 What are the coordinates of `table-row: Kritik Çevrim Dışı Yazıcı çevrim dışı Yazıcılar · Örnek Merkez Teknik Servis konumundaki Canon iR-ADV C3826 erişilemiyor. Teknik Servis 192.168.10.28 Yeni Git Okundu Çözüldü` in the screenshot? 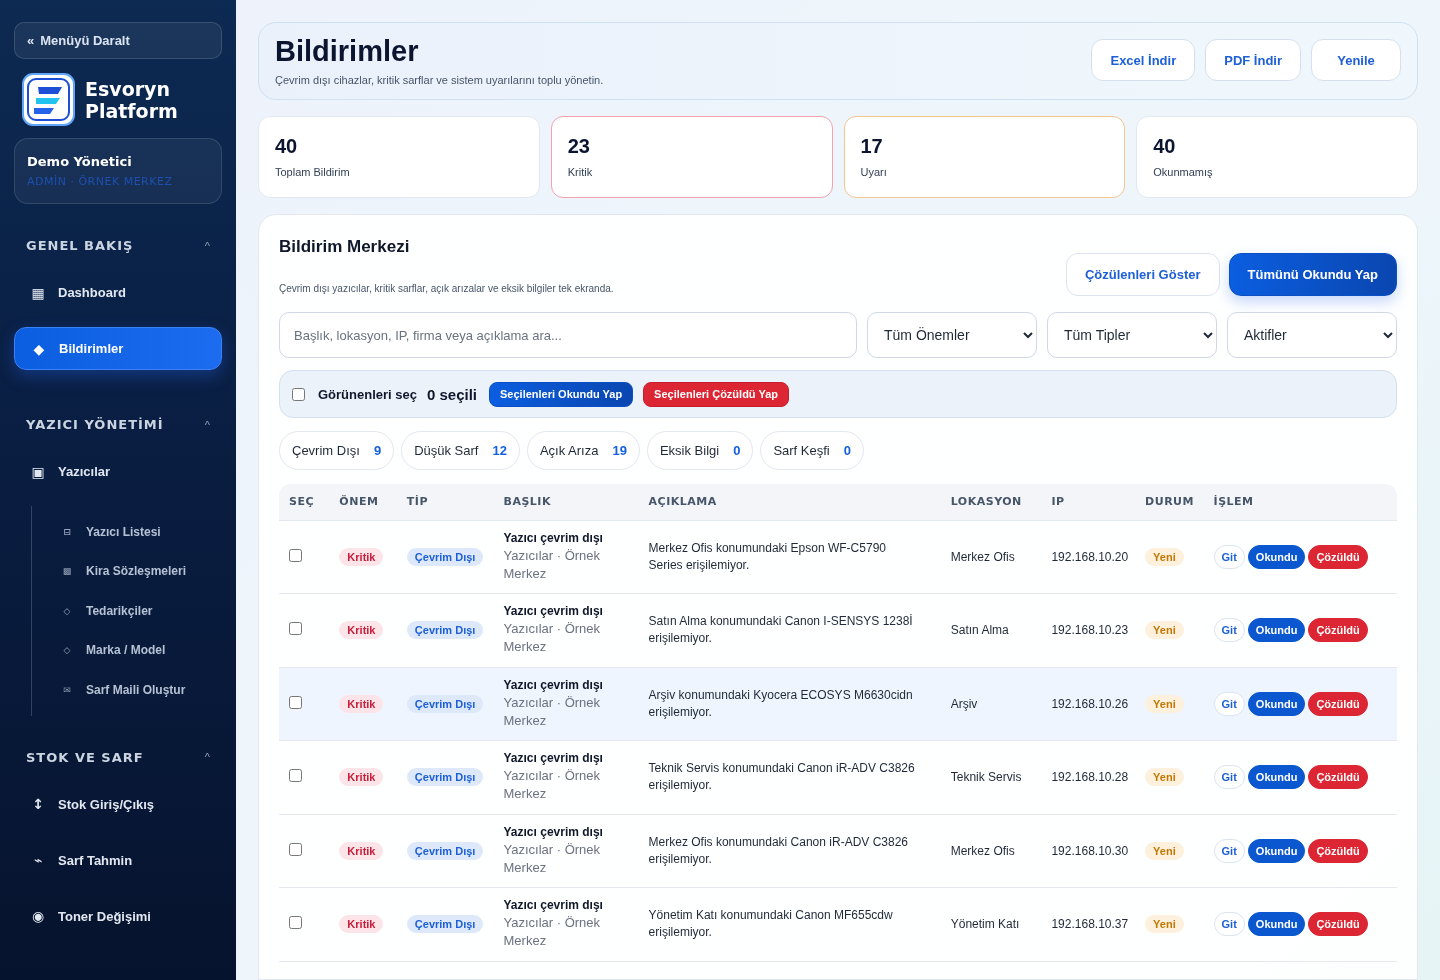 It's located at (838, 777).